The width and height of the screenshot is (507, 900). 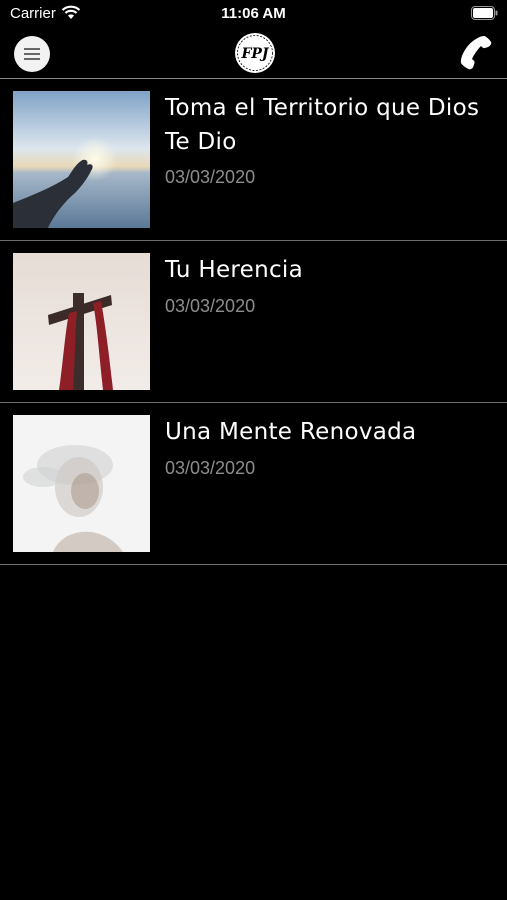 I want to click on clock: 11:06 AM, so click(x=253, y=13).